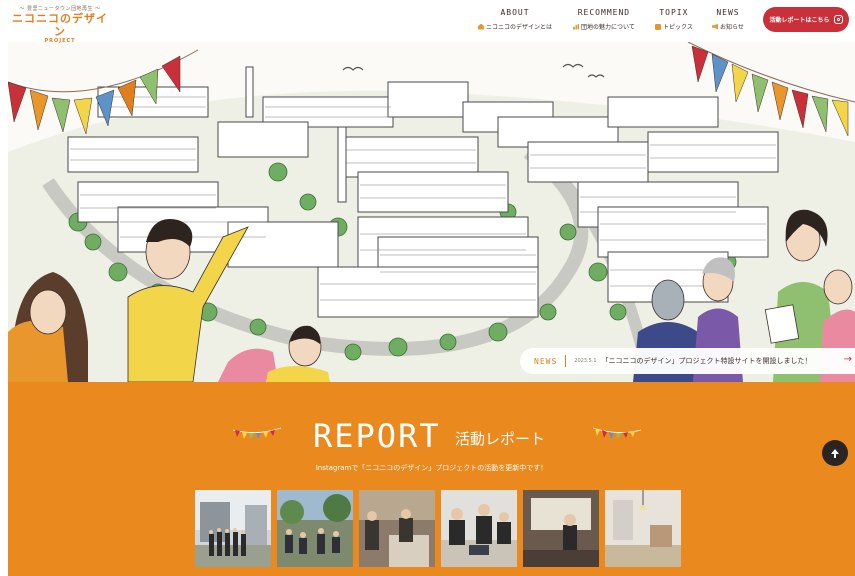 The height and width of the screenshot is (576, 855). I want to click on chart-icon, so click(576, 26).